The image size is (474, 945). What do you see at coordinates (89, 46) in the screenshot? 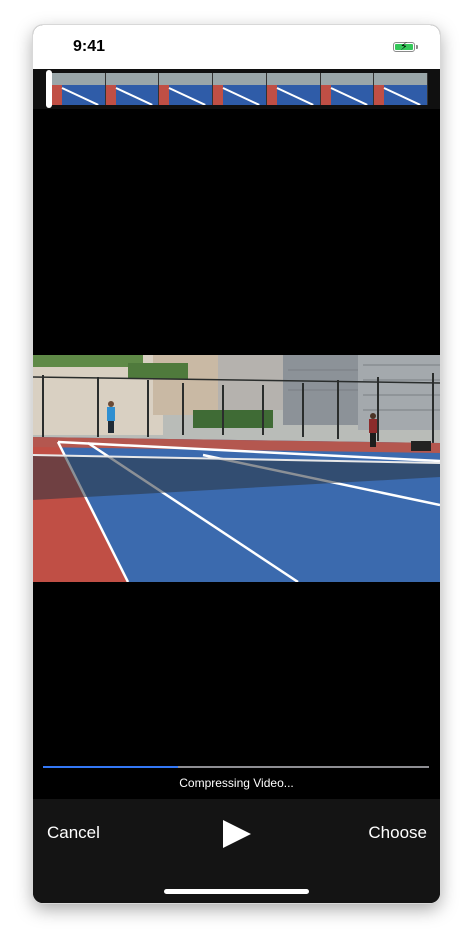
I see `status-time: 9:41` at bounding box center [89, 46].